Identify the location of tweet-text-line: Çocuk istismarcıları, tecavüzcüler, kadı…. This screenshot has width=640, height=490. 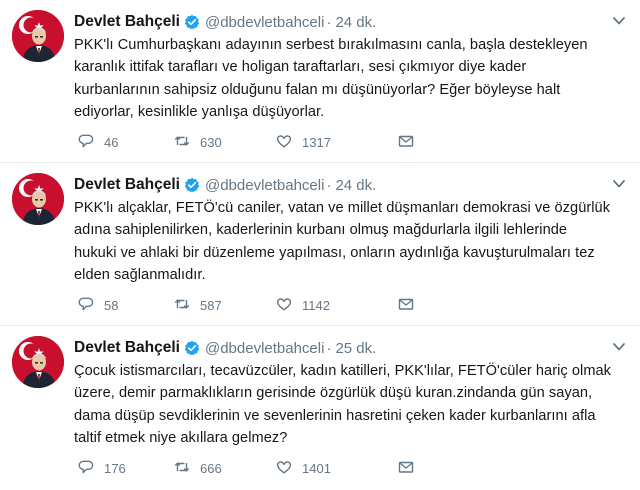
(343, 371).